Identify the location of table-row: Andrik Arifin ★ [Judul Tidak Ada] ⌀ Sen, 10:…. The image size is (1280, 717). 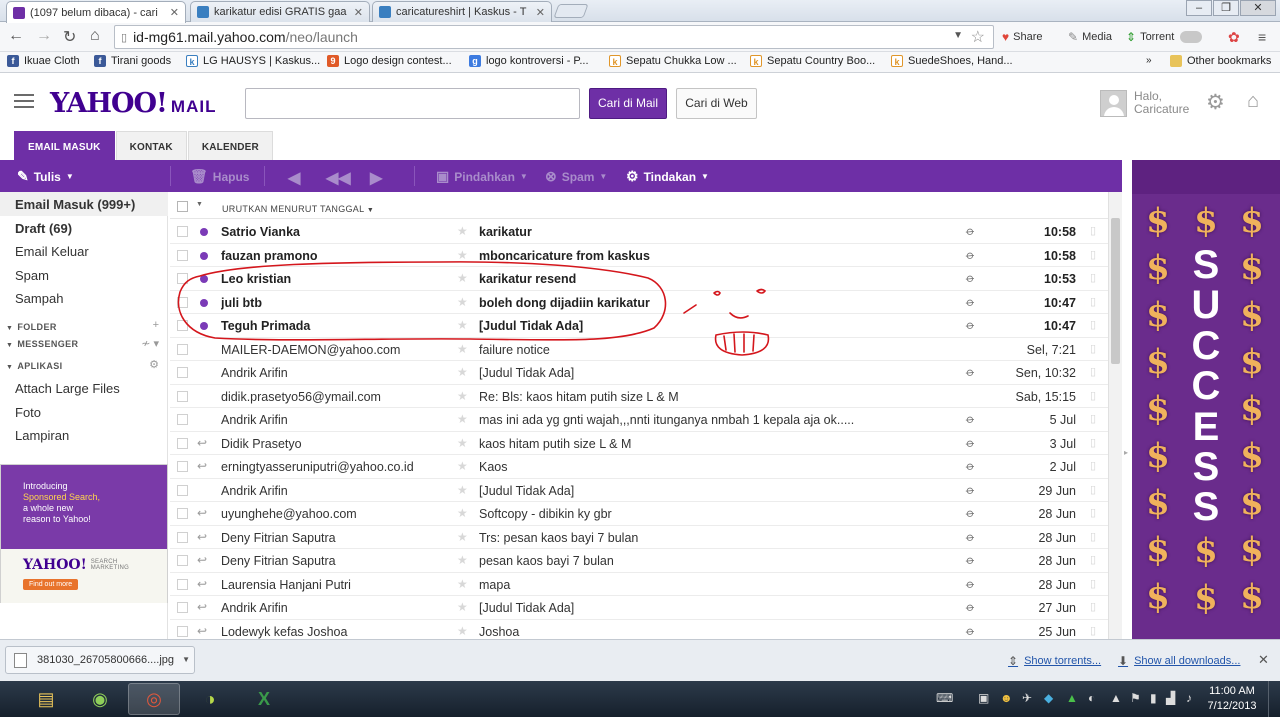
(639, 373).